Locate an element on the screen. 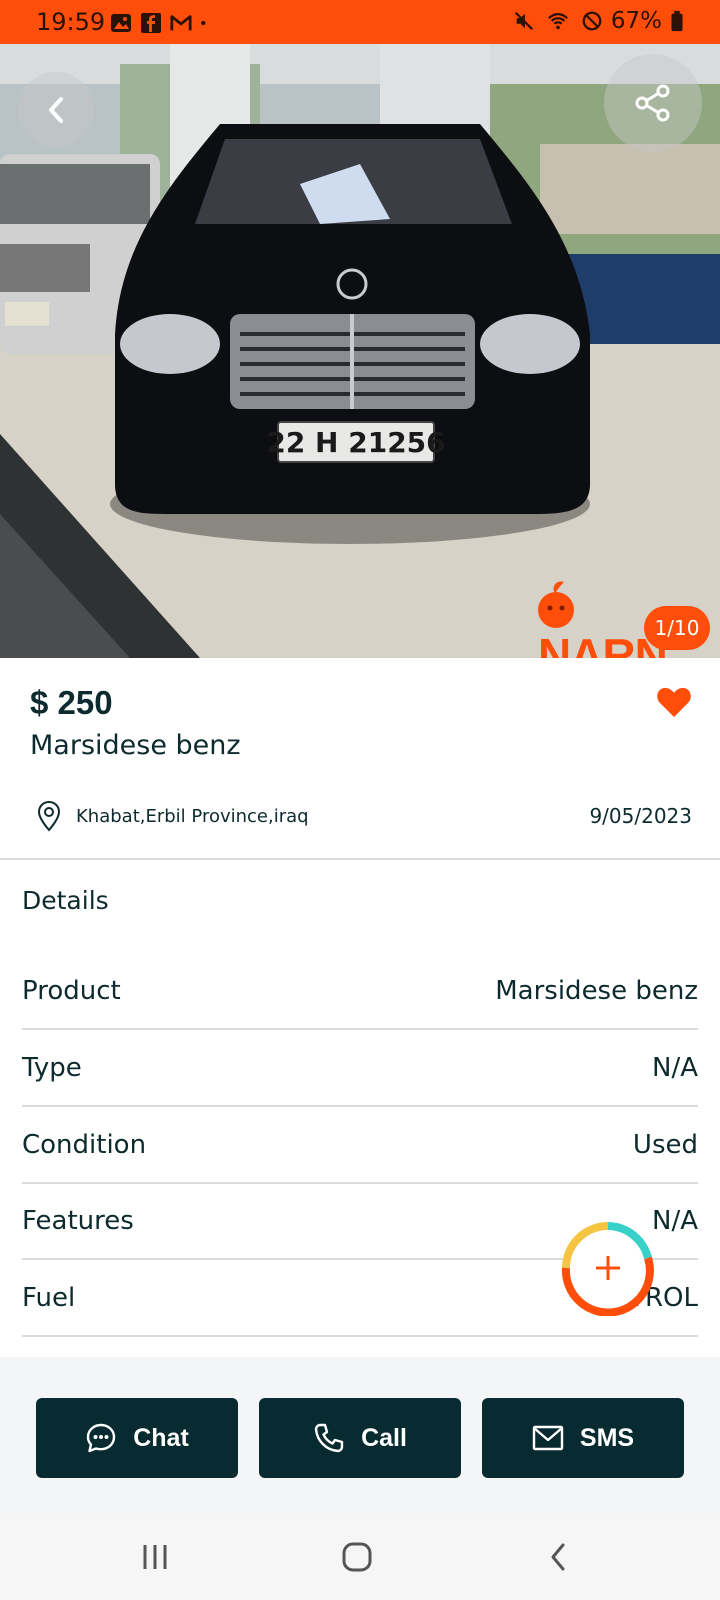 The width and height of the screenshot is (720, 1600). detail-row-condition: Condition Used is located at coordinates (360, 1146).